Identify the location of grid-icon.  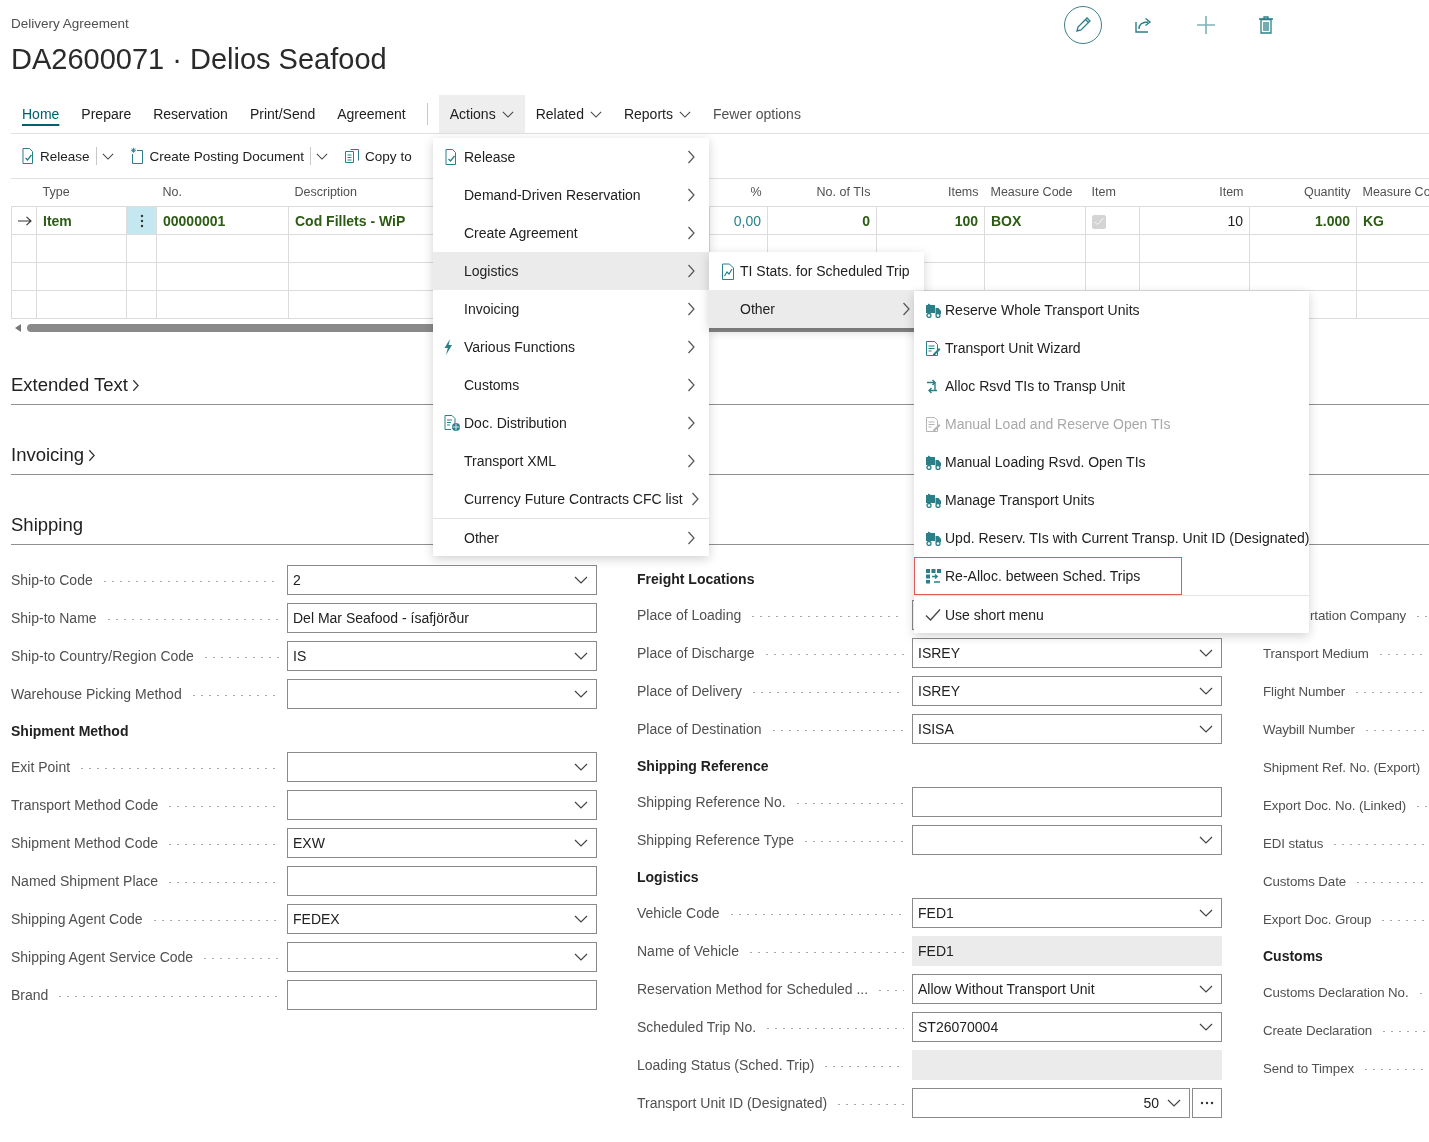
(933, 576).